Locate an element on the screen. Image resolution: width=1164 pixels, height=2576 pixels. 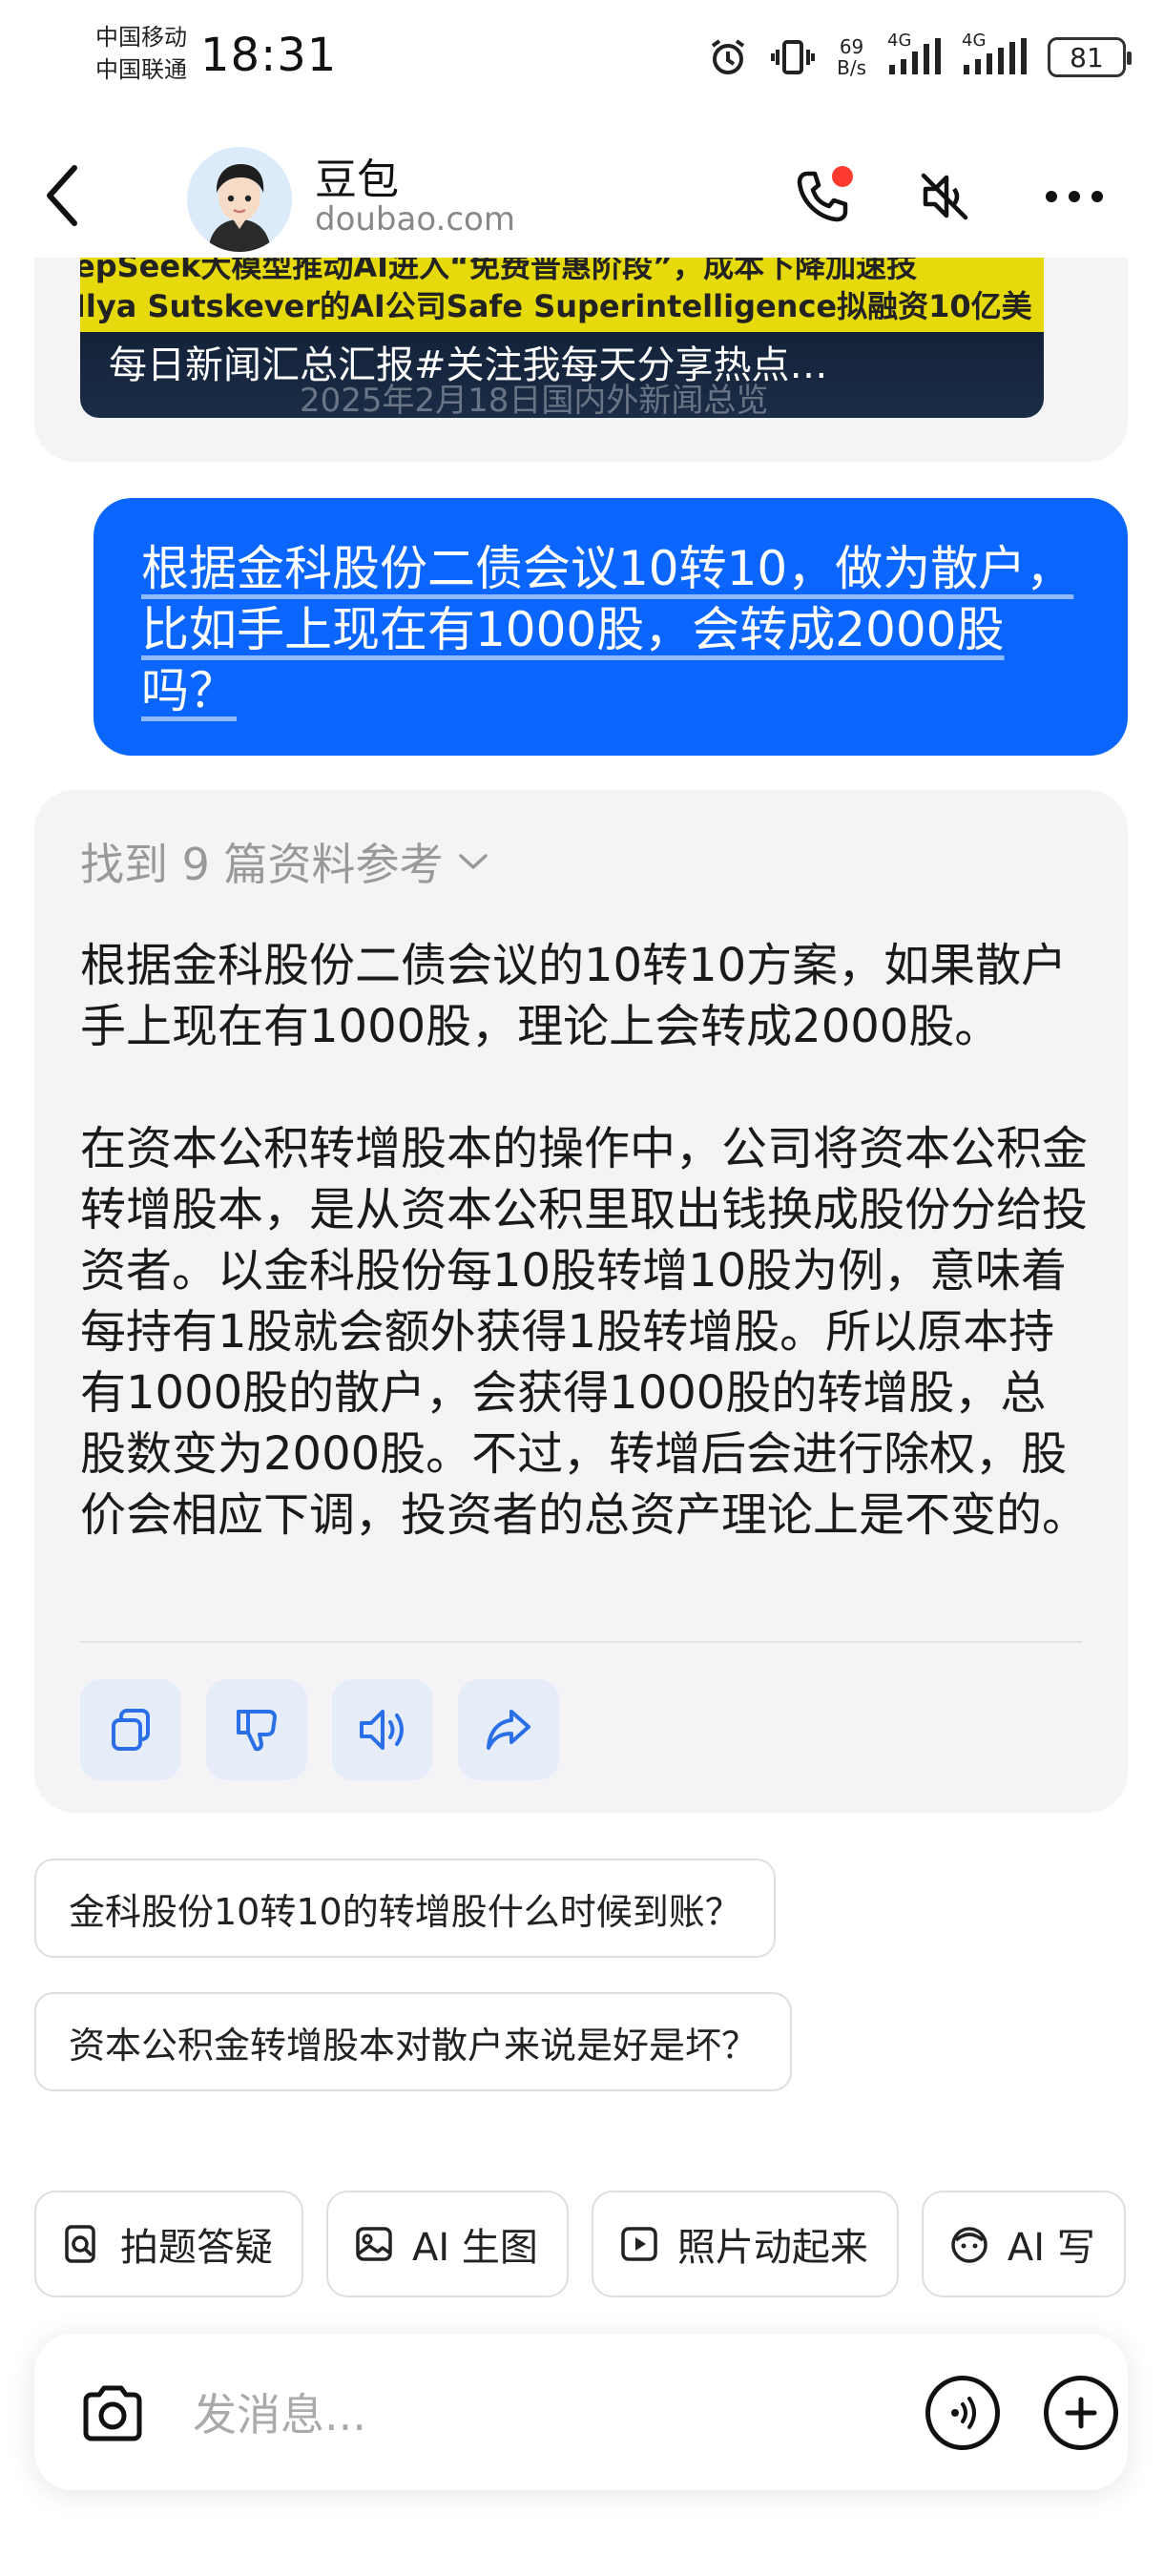
suggestion-text: 金科股份10转10的转增股什么时候到账？ is located at coordinates (405, 1911).